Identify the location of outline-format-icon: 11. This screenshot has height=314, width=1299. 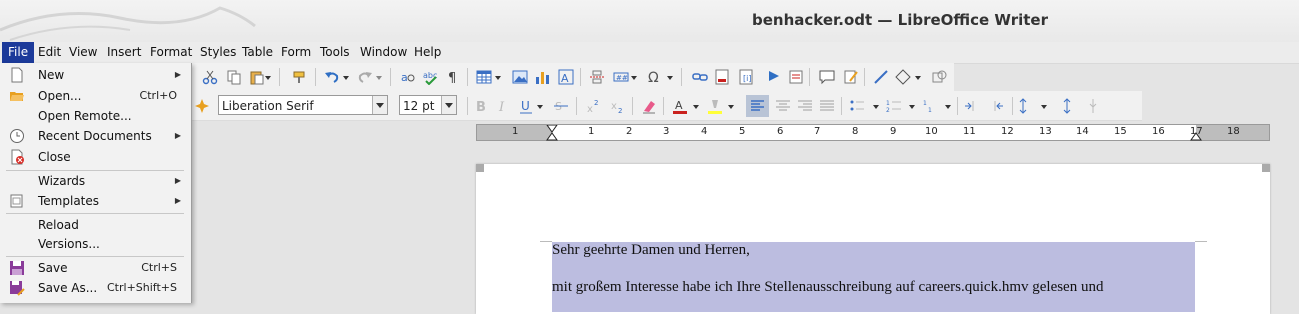
(931, 106).